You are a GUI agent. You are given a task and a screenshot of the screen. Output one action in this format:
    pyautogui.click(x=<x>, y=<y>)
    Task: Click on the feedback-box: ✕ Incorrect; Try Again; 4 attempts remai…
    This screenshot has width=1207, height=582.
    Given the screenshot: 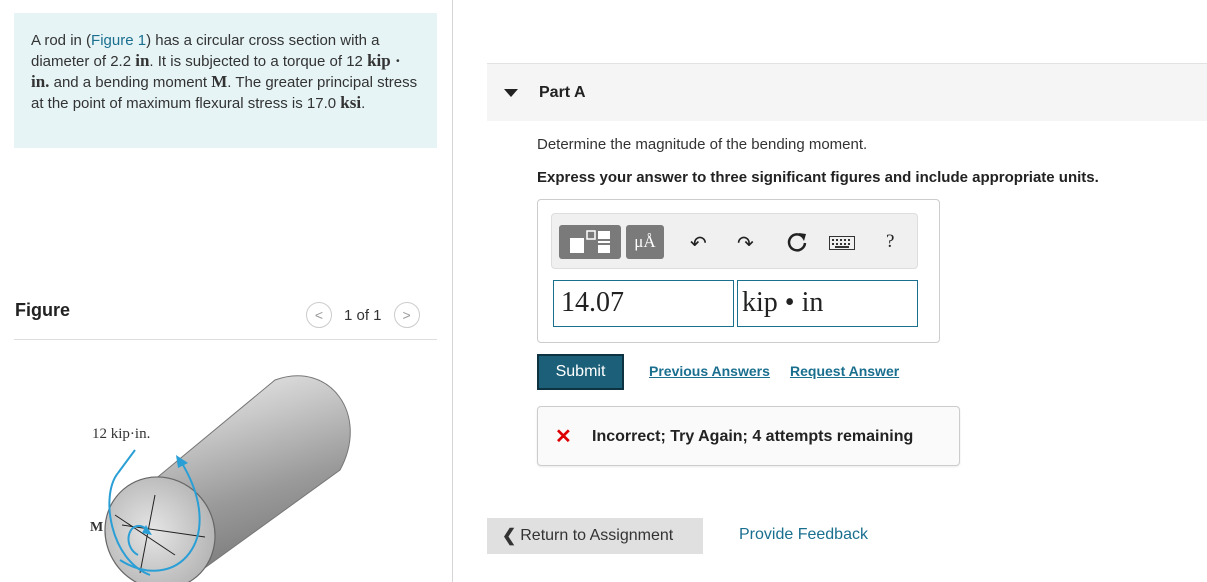 What is the action you would take?
    pyautogui.click(x=748, y=436)
    